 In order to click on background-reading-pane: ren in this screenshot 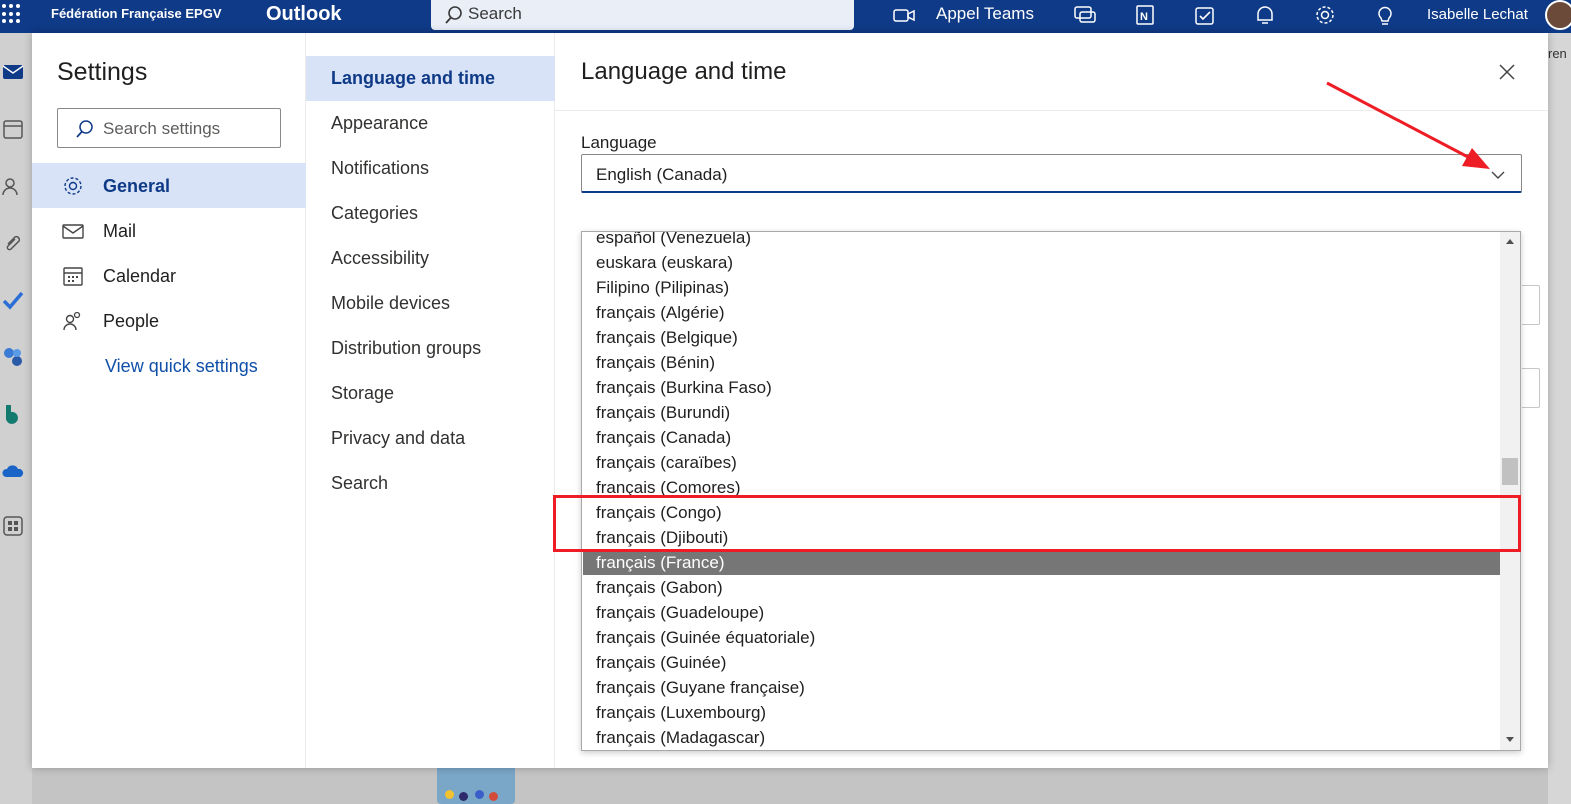, I will do `click(1559, 418)`.